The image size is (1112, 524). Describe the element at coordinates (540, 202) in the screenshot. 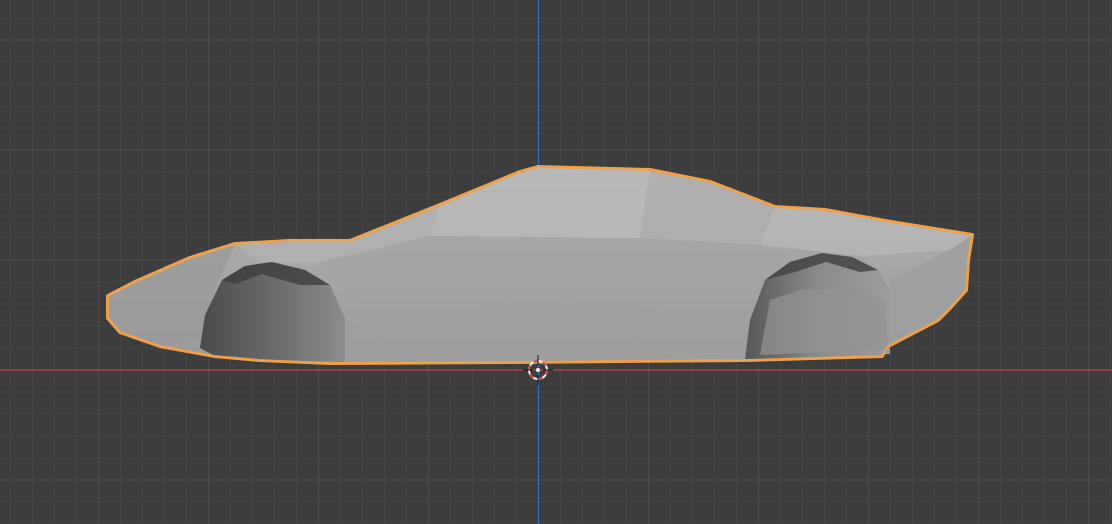

I see `roof-facet` at that location.